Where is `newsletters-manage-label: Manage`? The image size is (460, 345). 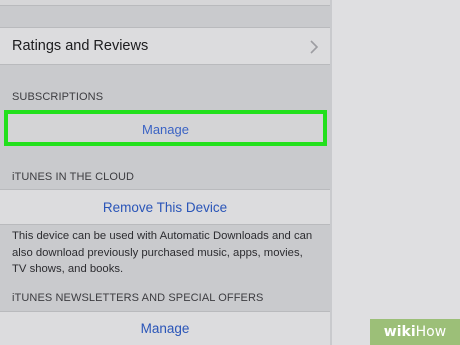 newsletters-manage-label: Manage is located at coordinates (165, 328).